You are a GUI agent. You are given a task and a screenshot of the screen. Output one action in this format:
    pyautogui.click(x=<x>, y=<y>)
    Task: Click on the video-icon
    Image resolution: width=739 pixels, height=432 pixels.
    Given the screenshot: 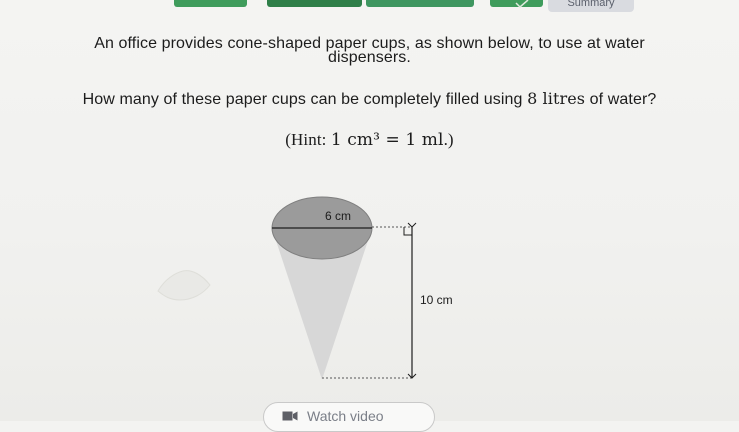 What is the action you would take?
    pyautogui.click(x=290, y=416)
    